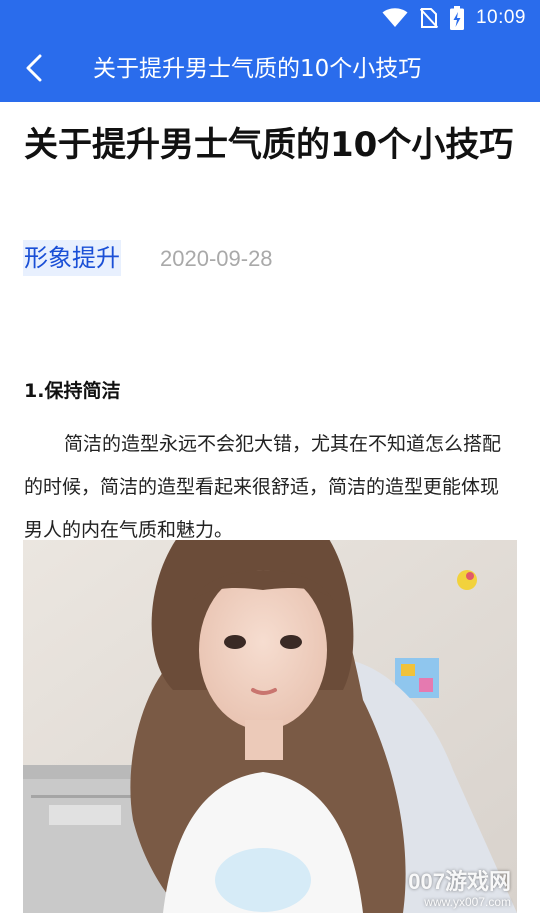 This screenshot has height=913, width=540. I want to click on app-bar: 10:09 关于提升男士气质的10个小技巧, so click(270, 51).